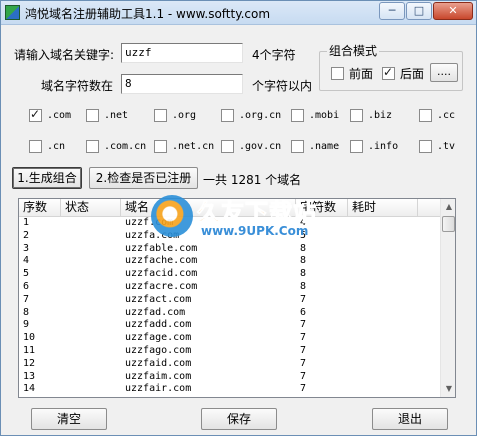  I want to click on tld-label: .org, so click(184, 115).